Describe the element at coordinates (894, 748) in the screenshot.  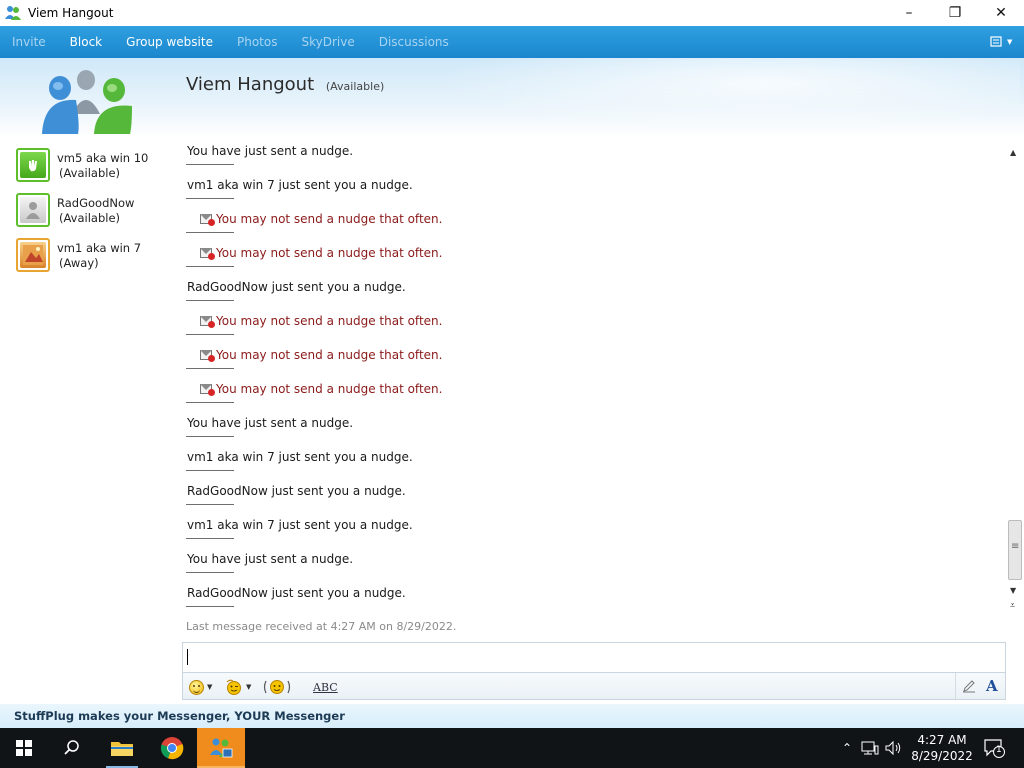
I see `volume-icon` at that location.